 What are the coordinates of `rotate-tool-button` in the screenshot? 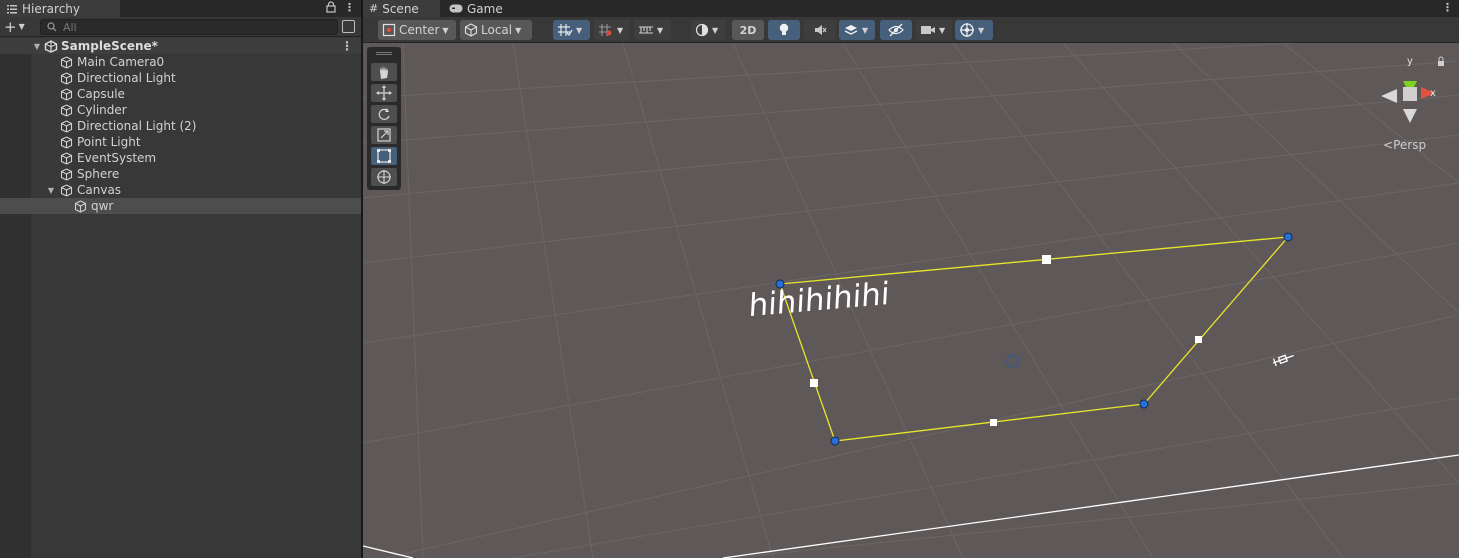 It's located at (384, 114).